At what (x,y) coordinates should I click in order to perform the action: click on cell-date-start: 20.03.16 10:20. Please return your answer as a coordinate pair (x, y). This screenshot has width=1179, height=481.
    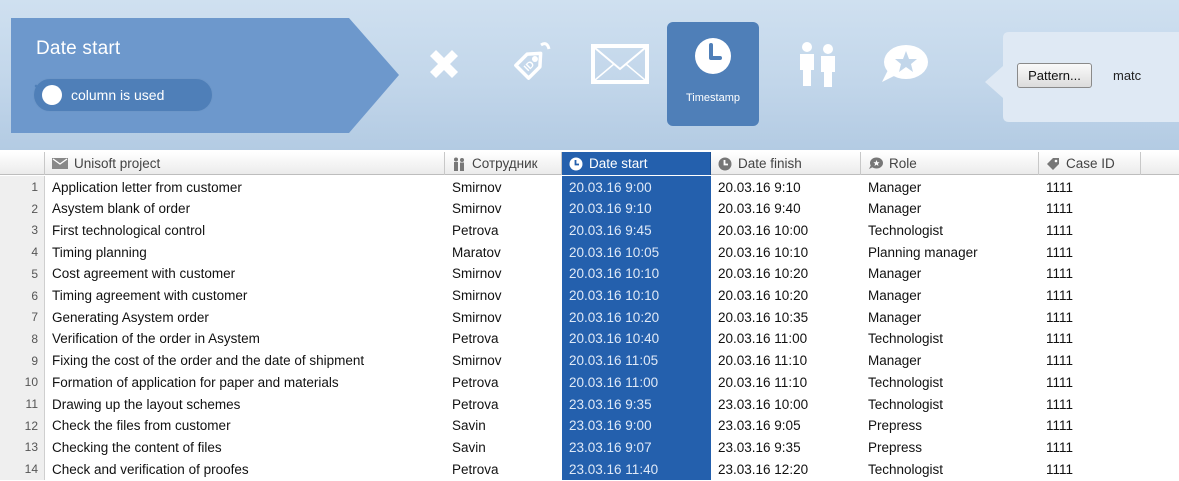
    Looking at the image, I should click on (636, 317).